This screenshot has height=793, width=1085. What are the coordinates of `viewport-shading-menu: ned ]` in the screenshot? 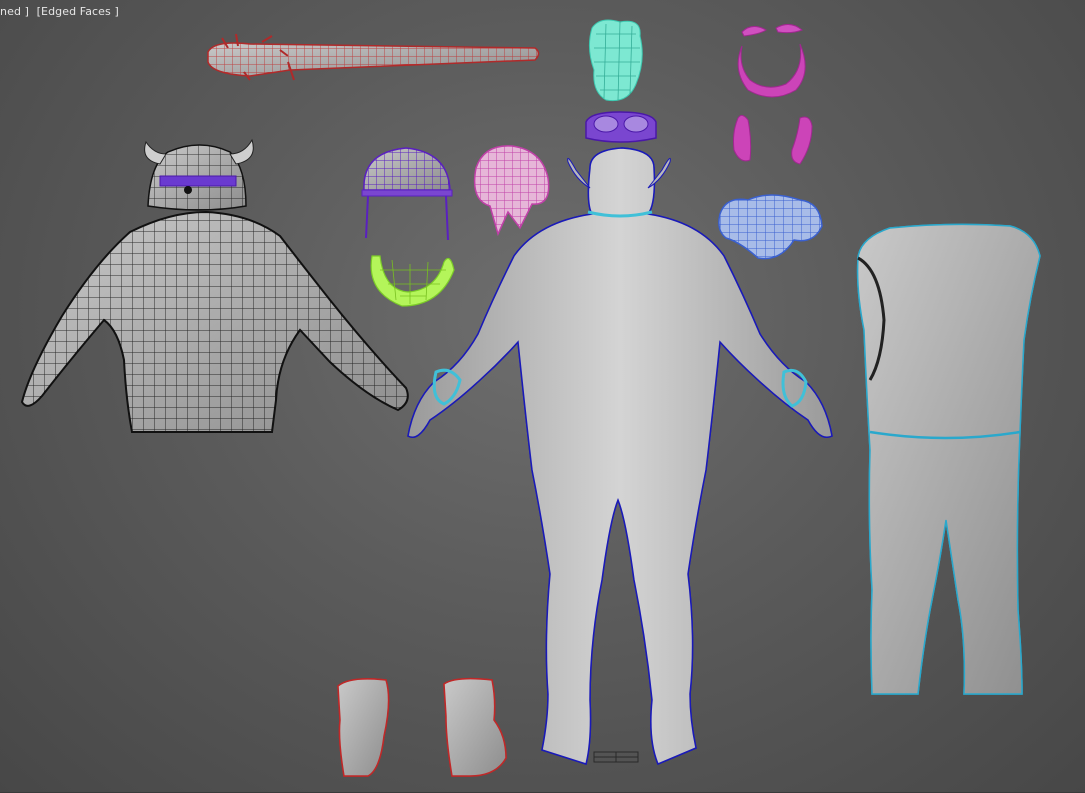 It's located at (14, 11).